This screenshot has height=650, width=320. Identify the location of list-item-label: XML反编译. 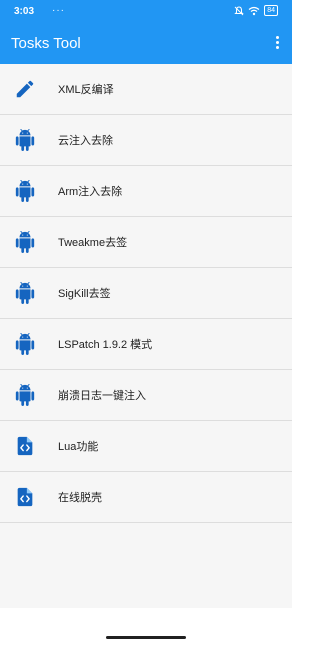
(86, 90).